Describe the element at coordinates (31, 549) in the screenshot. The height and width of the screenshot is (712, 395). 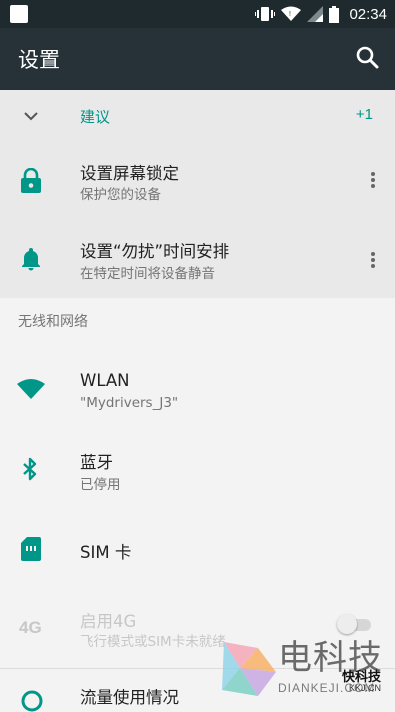
I see `sim-card-icon` at that location.